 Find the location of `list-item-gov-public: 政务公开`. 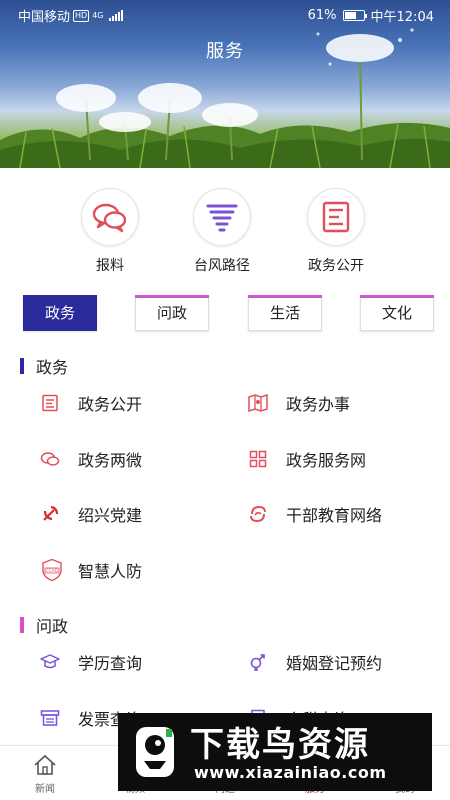

list-item-gov-public: 政务公开 is located at coordinates (91, 403).